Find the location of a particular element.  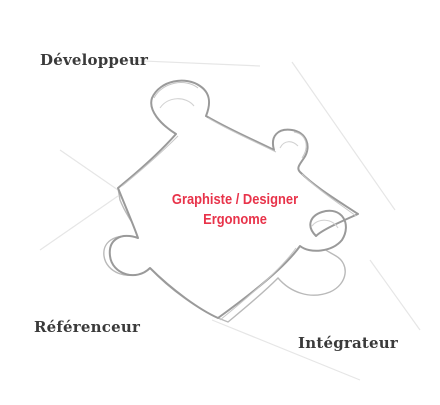

role-developpeur: Développeur is located at coordinates (94, 60).